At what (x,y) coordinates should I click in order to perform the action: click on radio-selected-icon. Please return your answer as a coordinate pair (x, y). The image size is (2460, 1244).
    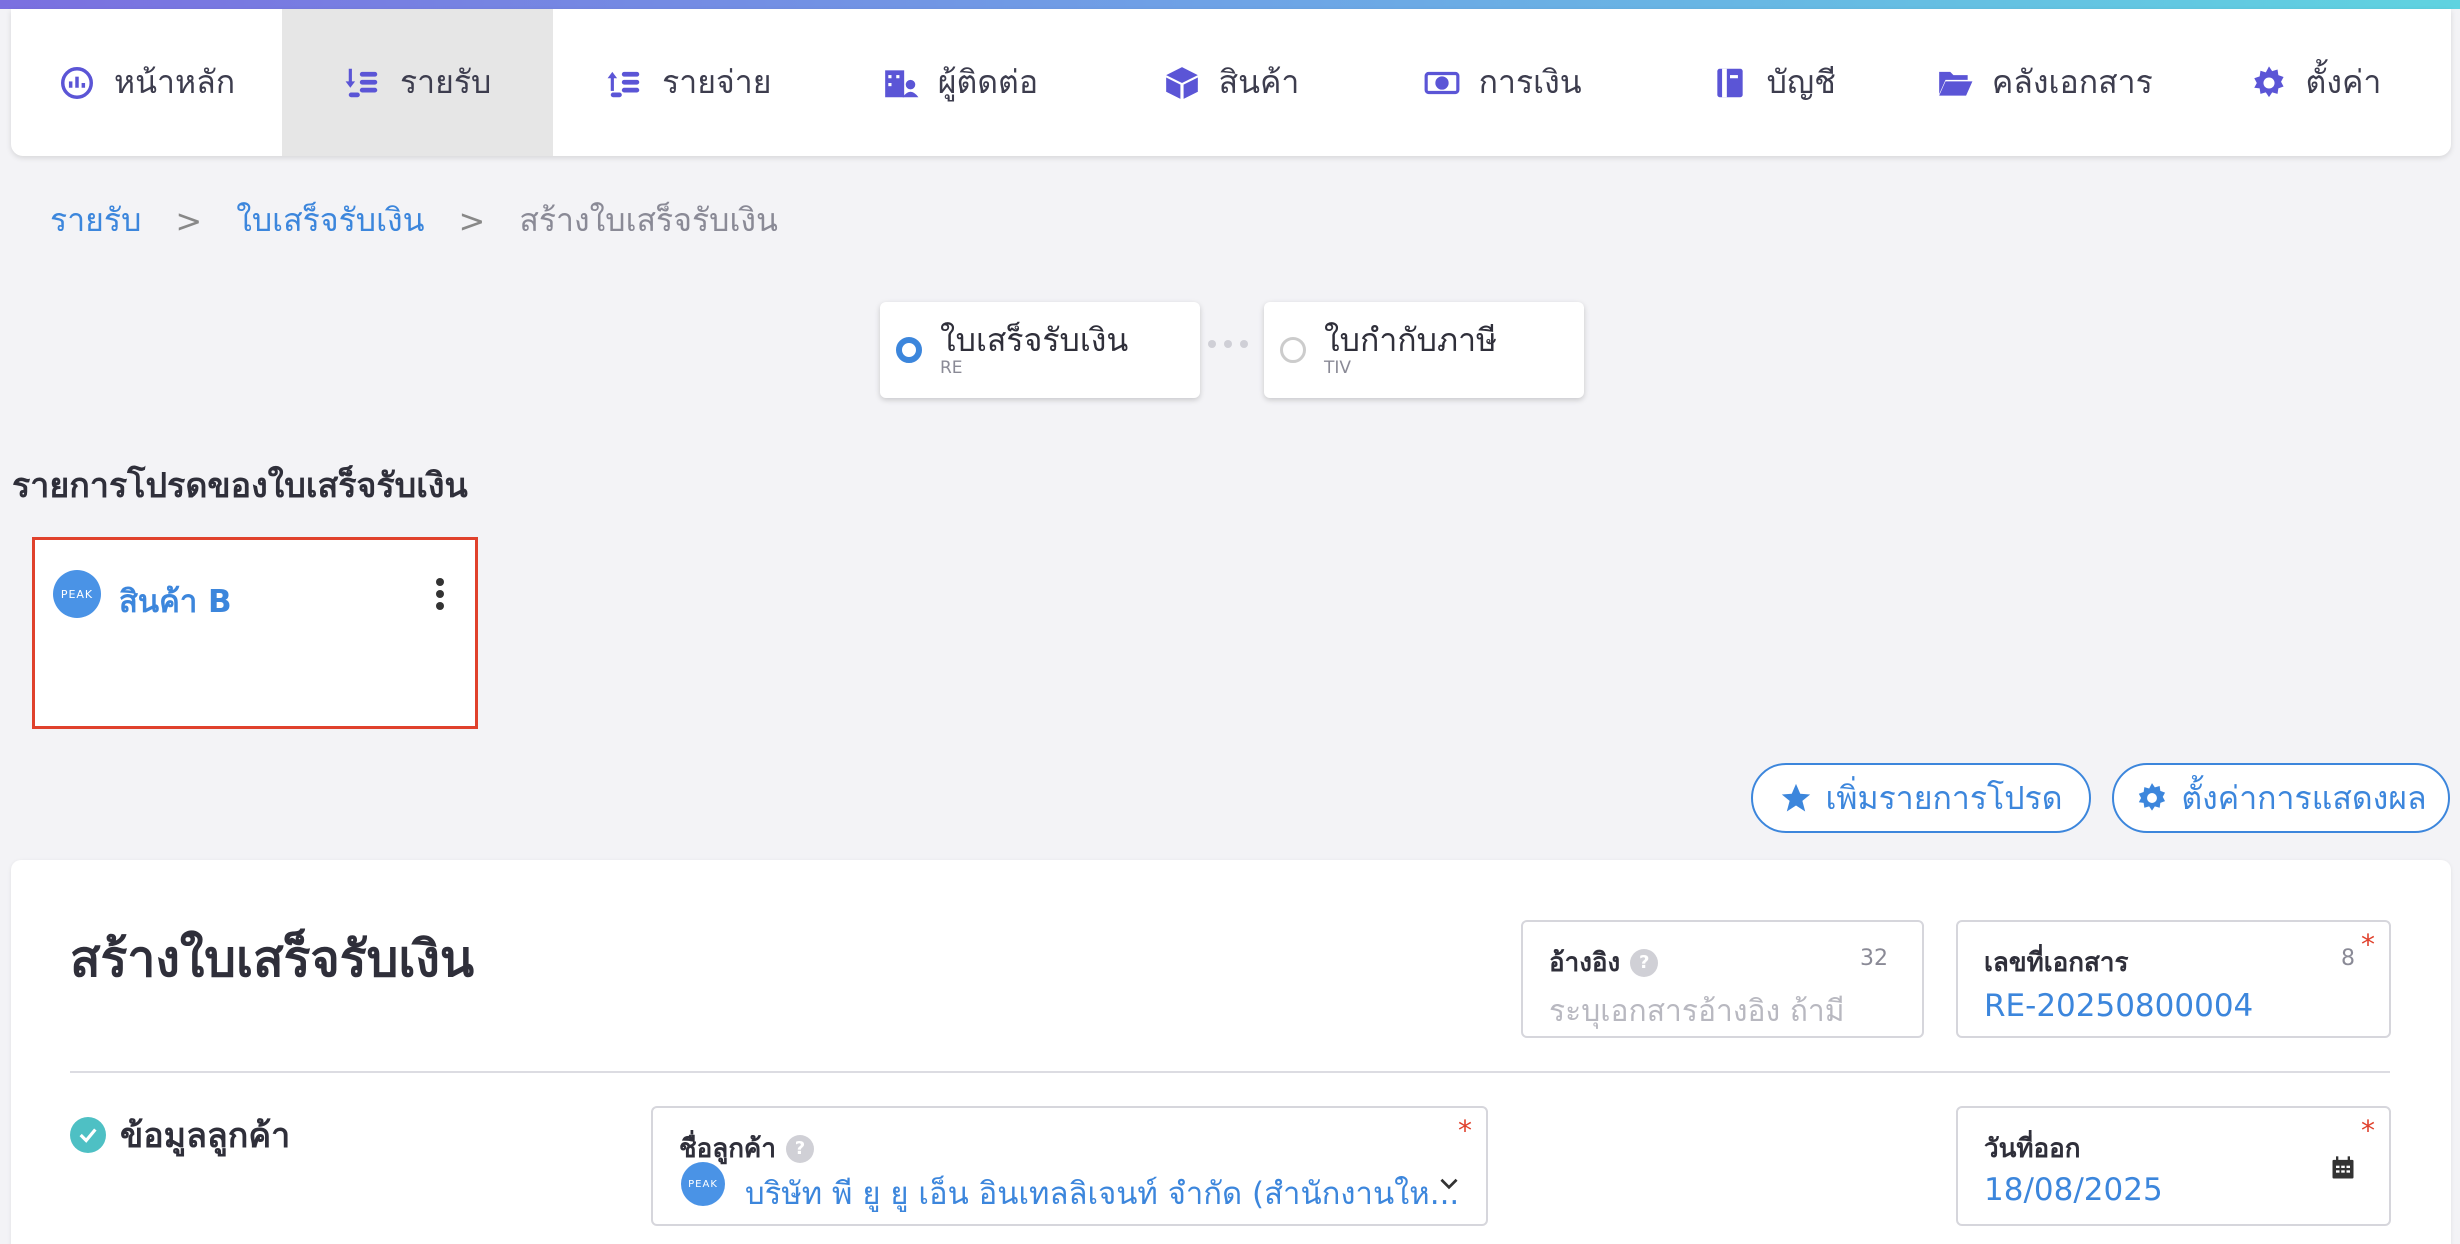
    Looking at the image, I should click on (909, 350).